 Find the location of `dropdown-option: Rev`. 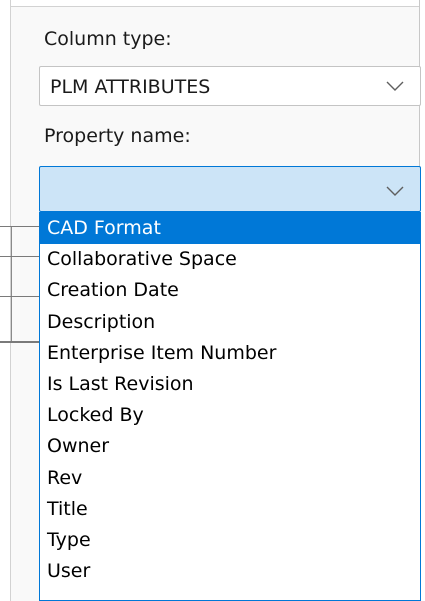

dropdown-option: Rev is located at coordinates (230, 478).